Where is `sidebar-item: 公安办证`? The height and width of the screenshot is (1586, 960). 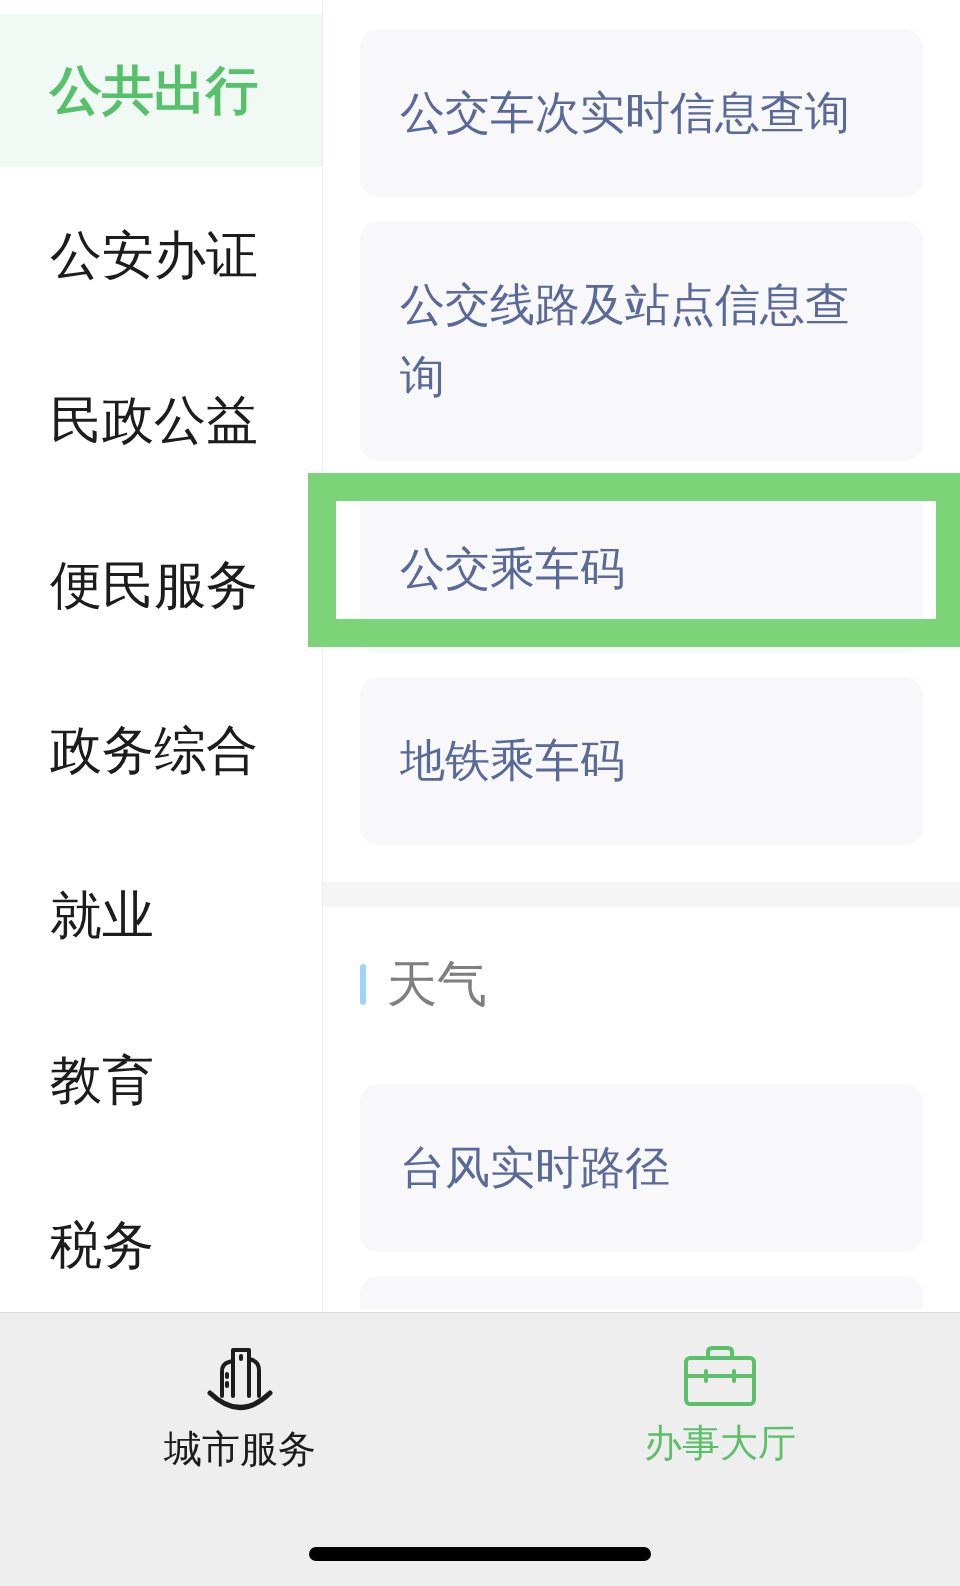
sidebar-item: 公安办证 is located at coordinates (161, 255).